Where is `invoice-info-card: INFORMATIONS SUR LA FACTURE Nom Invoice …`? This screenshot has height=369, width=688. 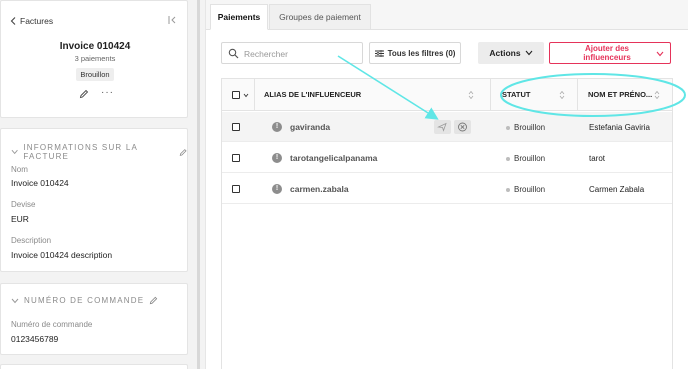 invoice-info-card: INFORMATIONS SUR LA FACTURE Nom Invoice … is located at coordinates (94, 200).